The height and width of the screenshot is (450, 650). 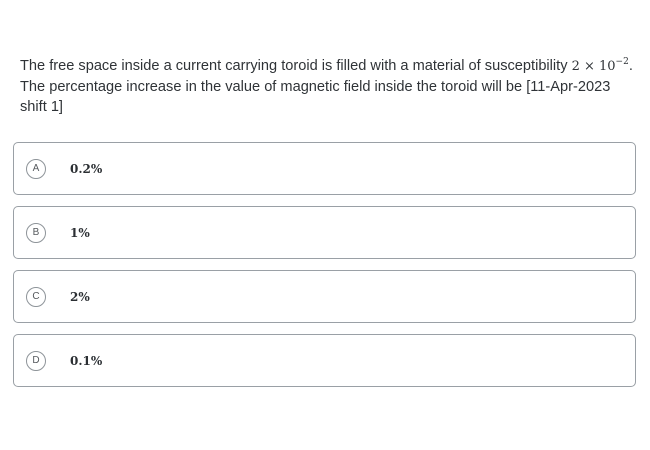 What do you see at coordinates (36, 360) in the screenshot?
I see `option-letter-badge: D` at bounding box center [36, 360].